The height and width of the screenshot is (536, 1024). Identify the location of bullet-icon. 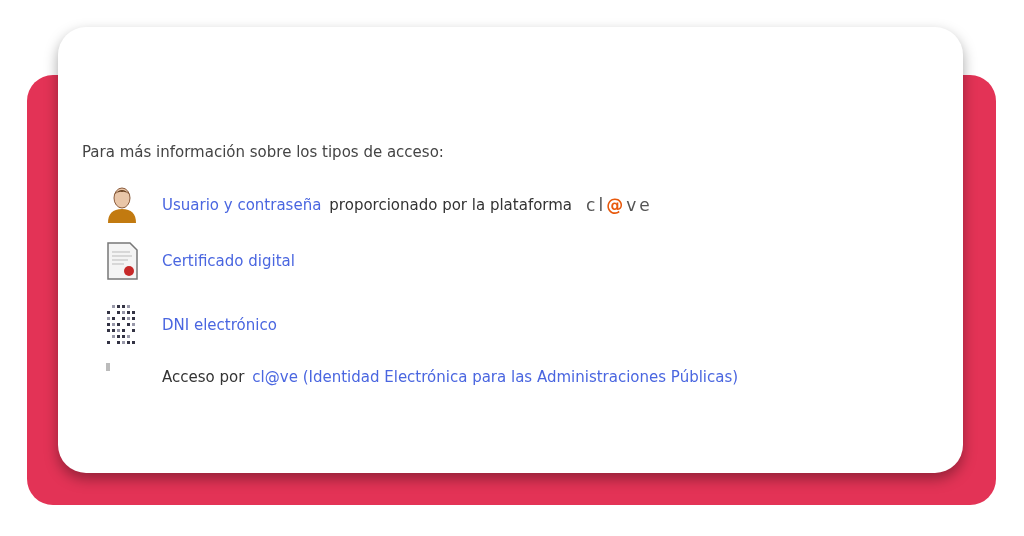
(108, 367).